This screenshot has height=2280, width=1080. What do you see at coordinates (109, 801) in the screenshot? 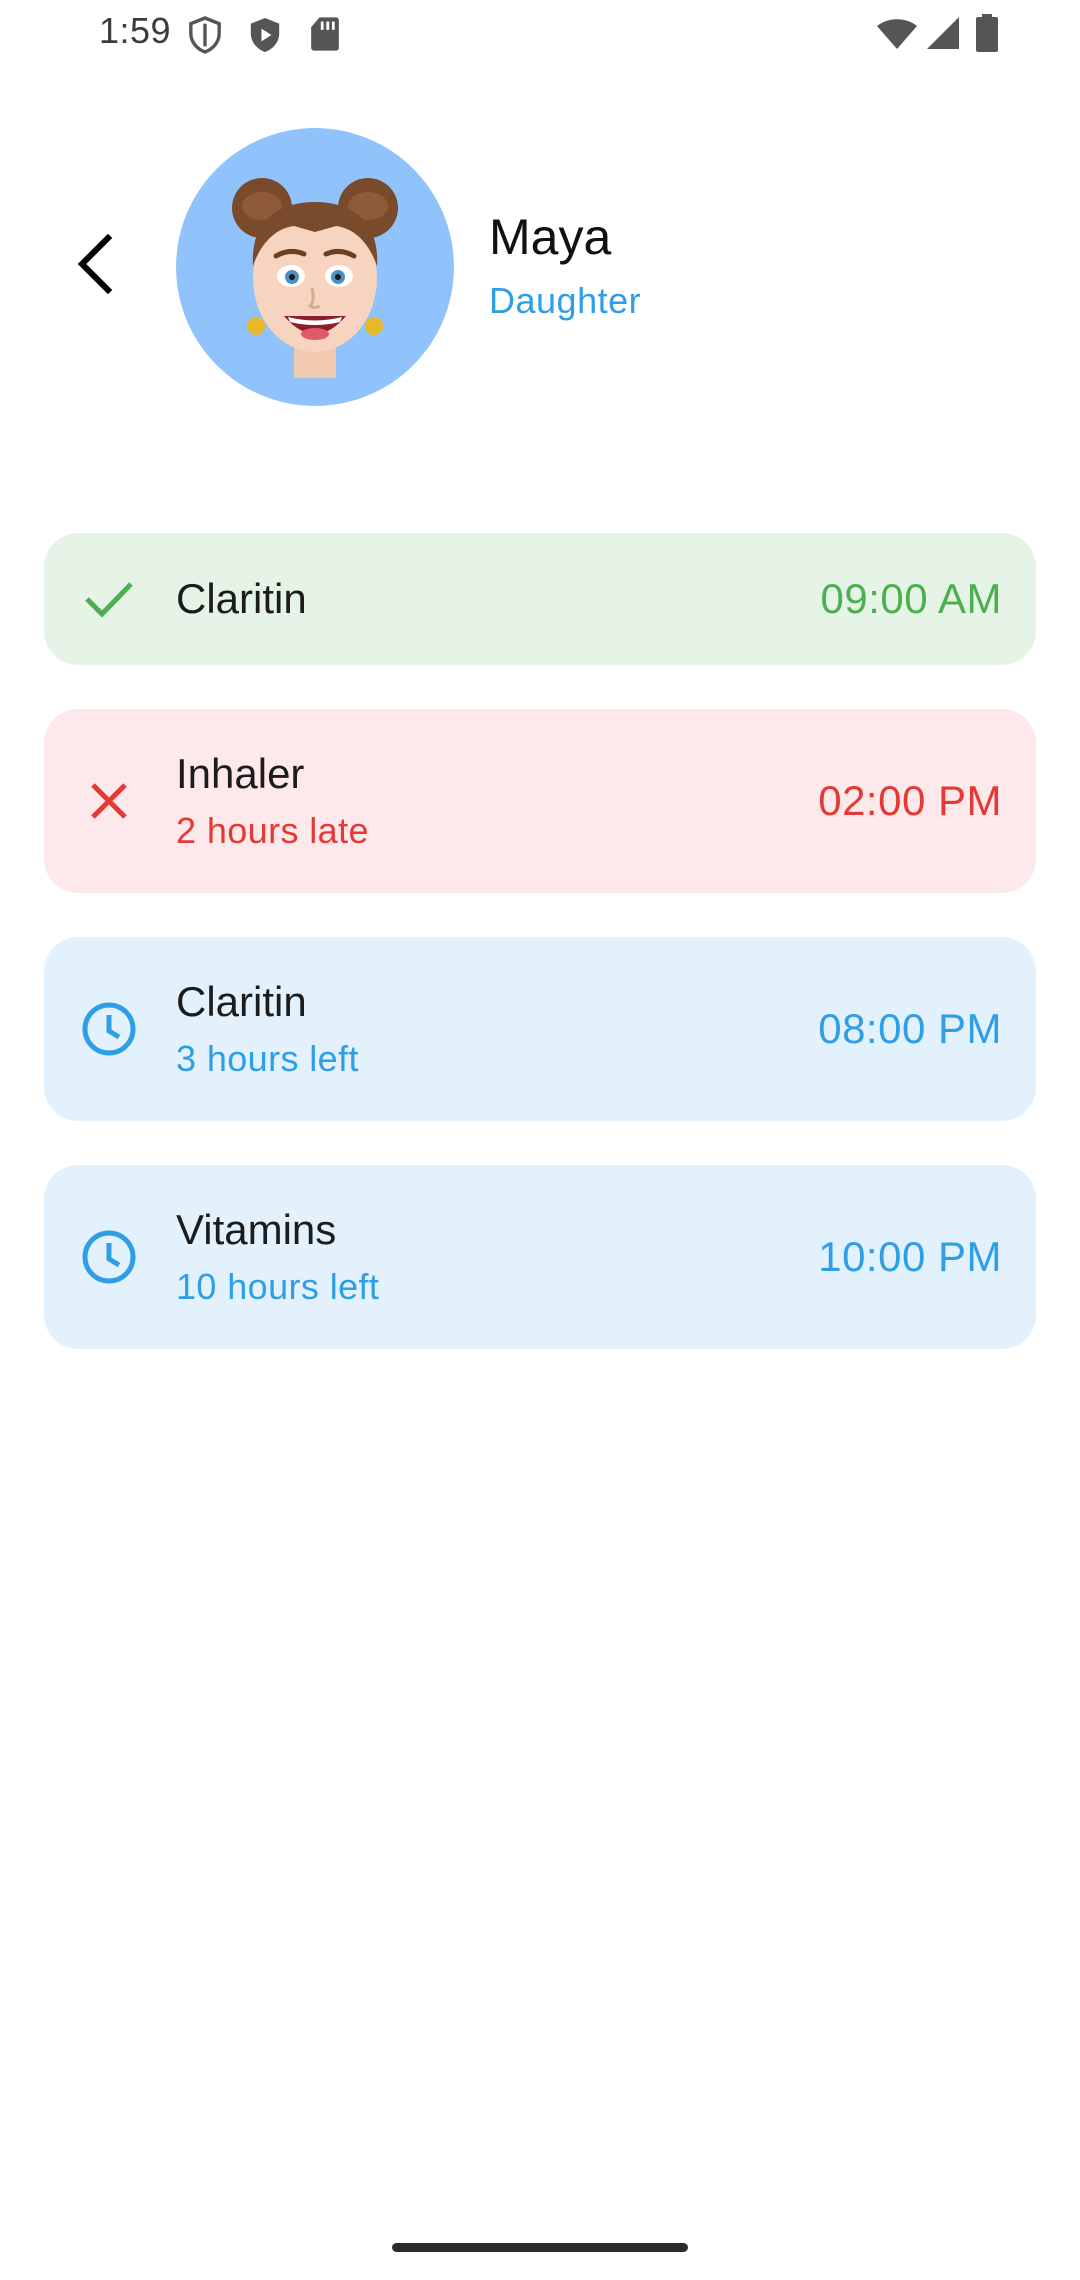
I see `close-icon` at bounding box center [109, 801].